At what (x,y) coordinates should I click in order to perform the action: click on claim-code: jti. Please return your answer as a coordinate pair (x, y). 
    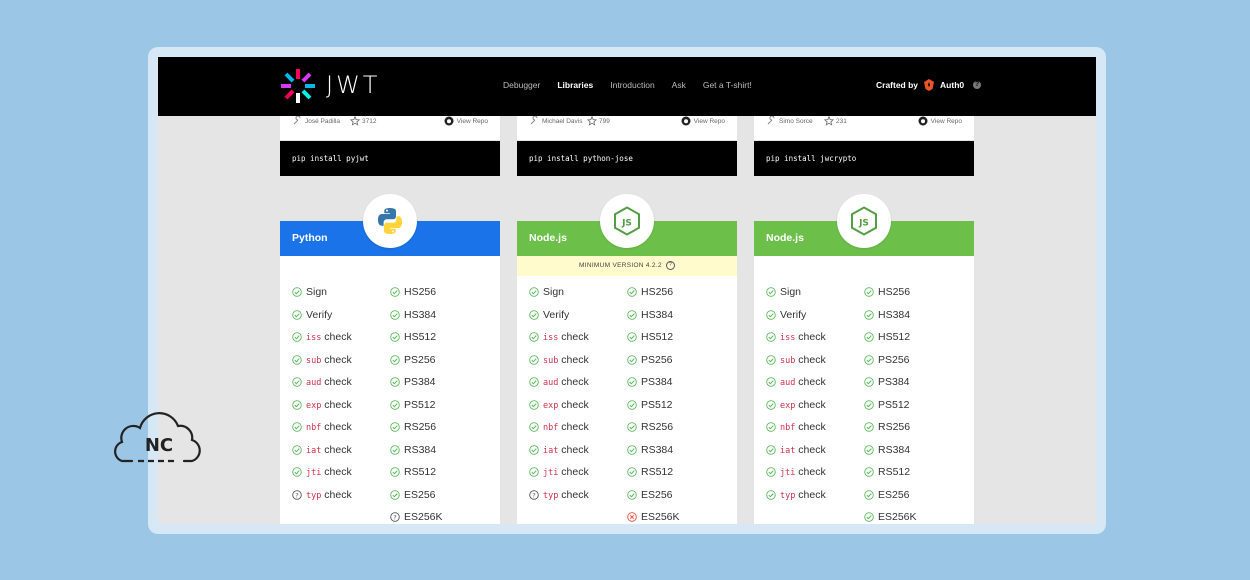
    Looking at the image, I should click on (551, 473).